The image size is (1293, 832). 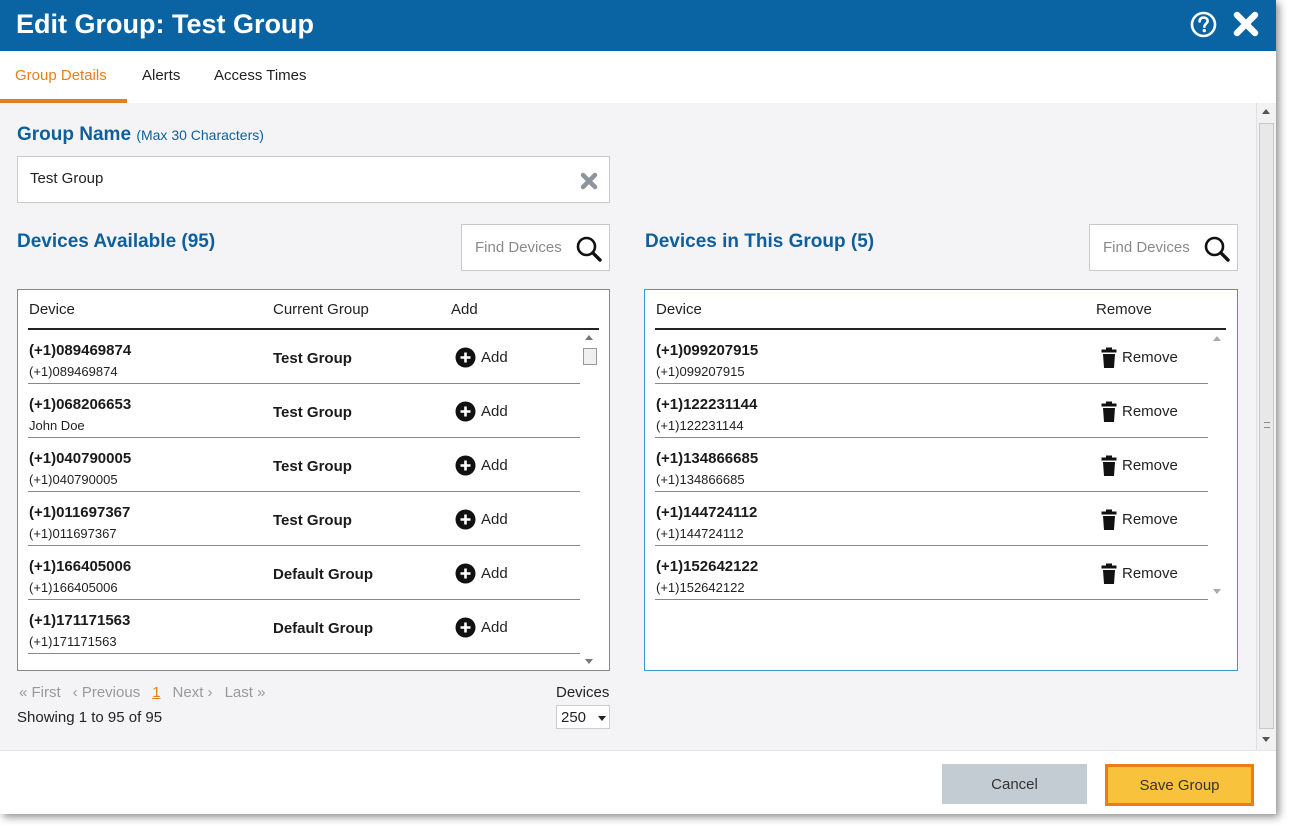 I want to click on dialog-footer: Cancel Save Group, so click(x=638, y=782).